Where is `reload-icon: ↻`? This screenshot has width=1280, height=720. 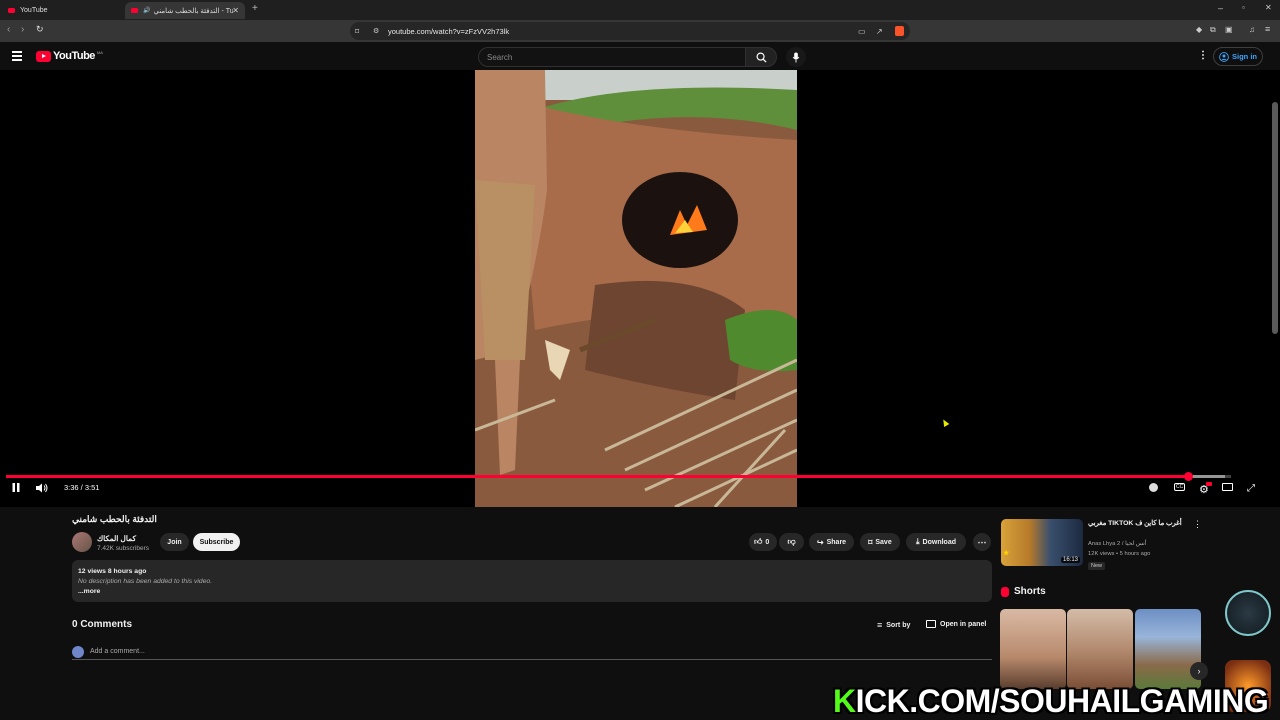 reload-icon: ↻ is located at coordinates (40, 29).